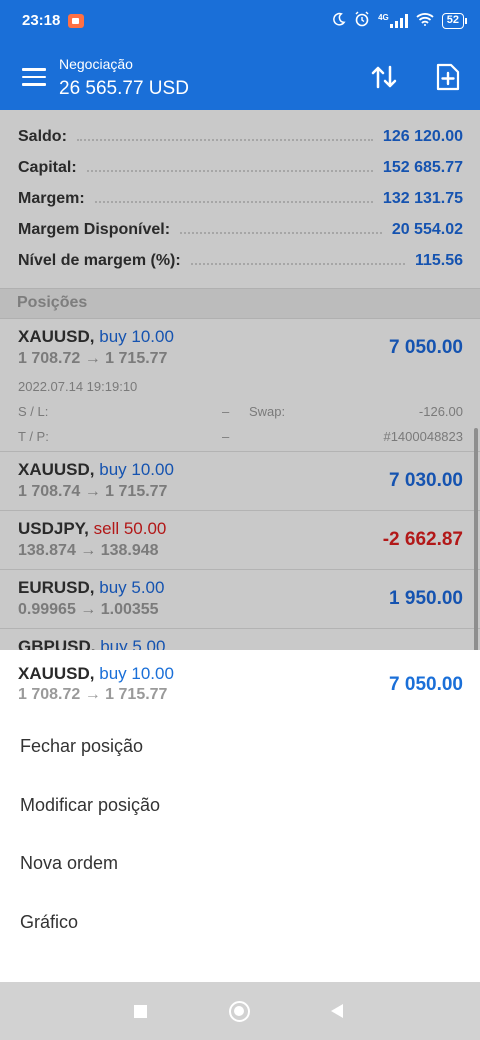 The height and width of the screenshot is (1040, 480). What do you see at coordinates (337, 1011) in the screenshot?
I see `back-icon` at bounding box center [337, 1011].